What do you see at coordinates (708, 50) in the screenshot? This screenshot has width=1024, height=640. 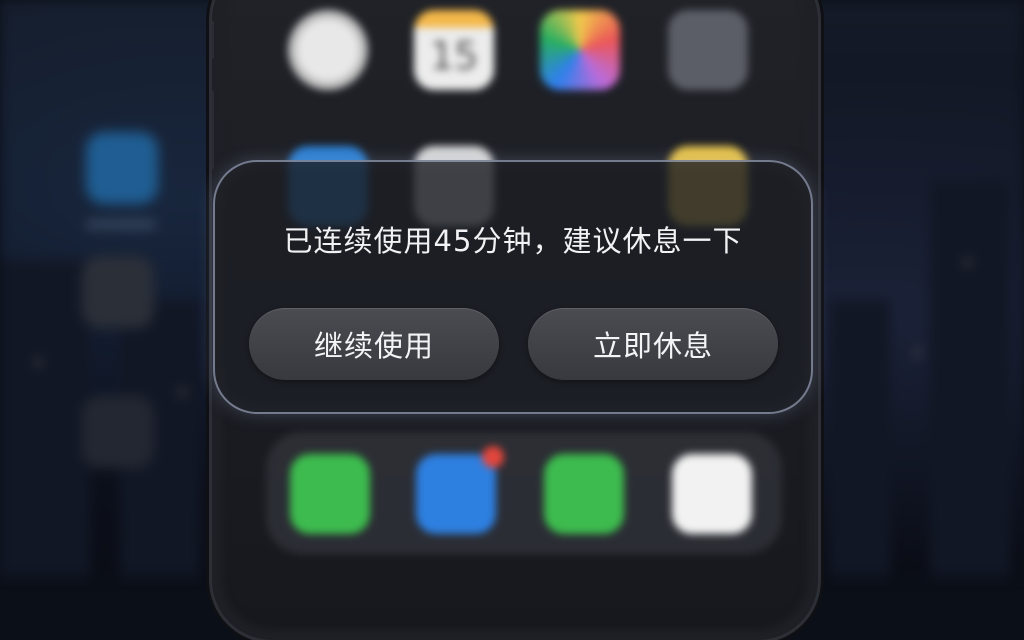 I see `camera-icon` at bounding box center [708, 50].